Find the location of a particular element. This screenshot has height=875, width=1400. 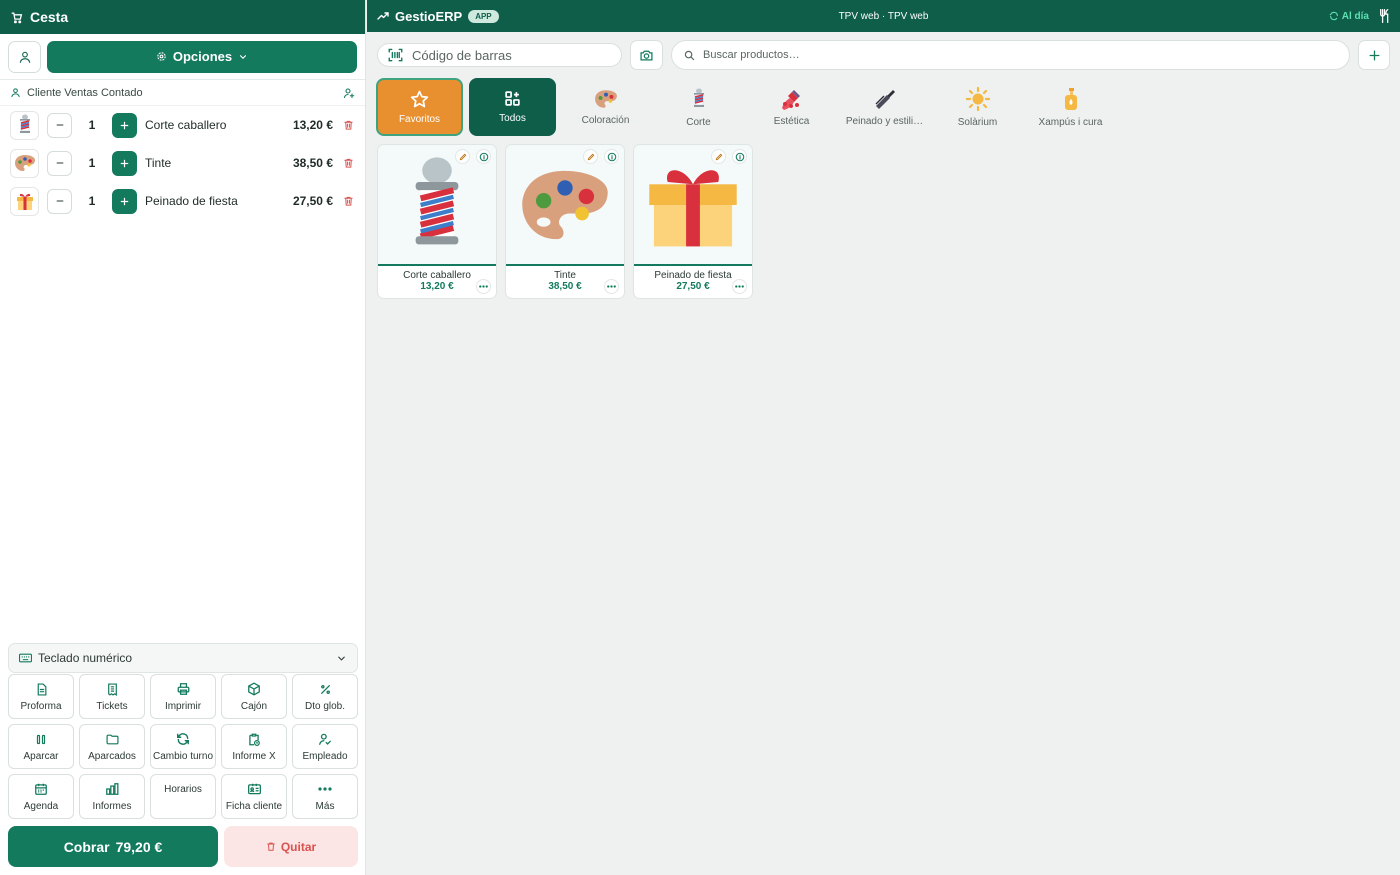

select-client-button is located at coordinates (24, 56).